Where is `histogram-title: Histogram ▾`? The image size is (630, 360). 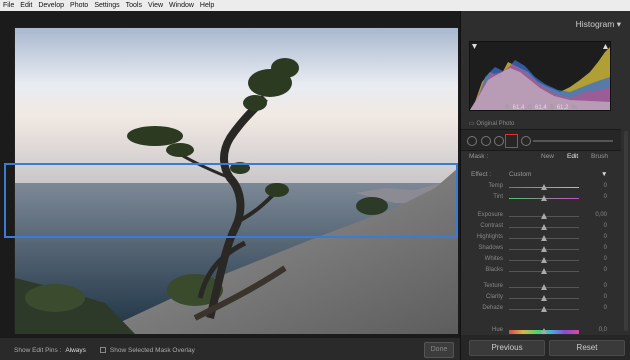
histogram-title: Histogram ▾ is located at coordinates (541, 24).